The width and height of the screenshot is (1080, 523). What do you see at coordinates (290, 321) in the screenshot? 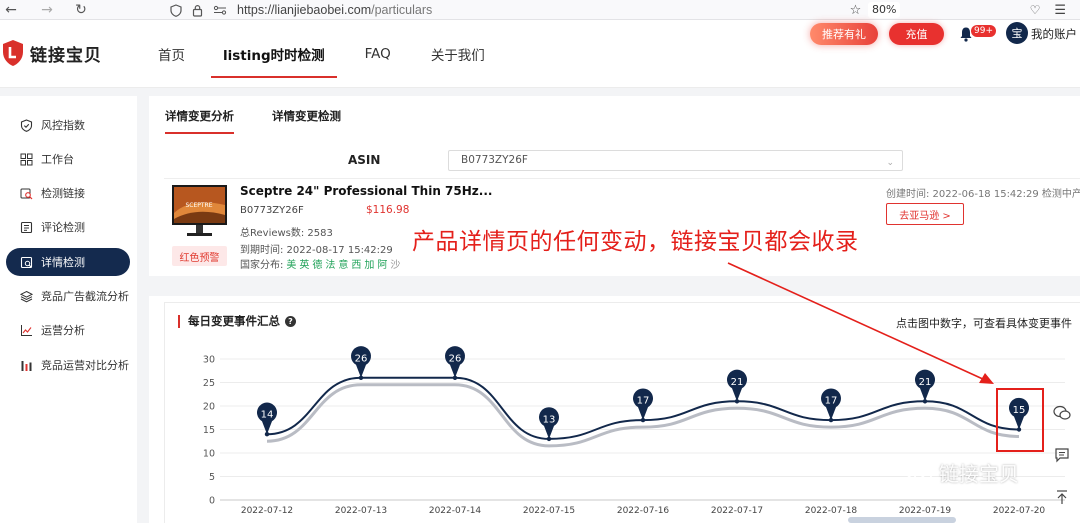
I see `help-icon: ?` at bounding box center [290, 321].